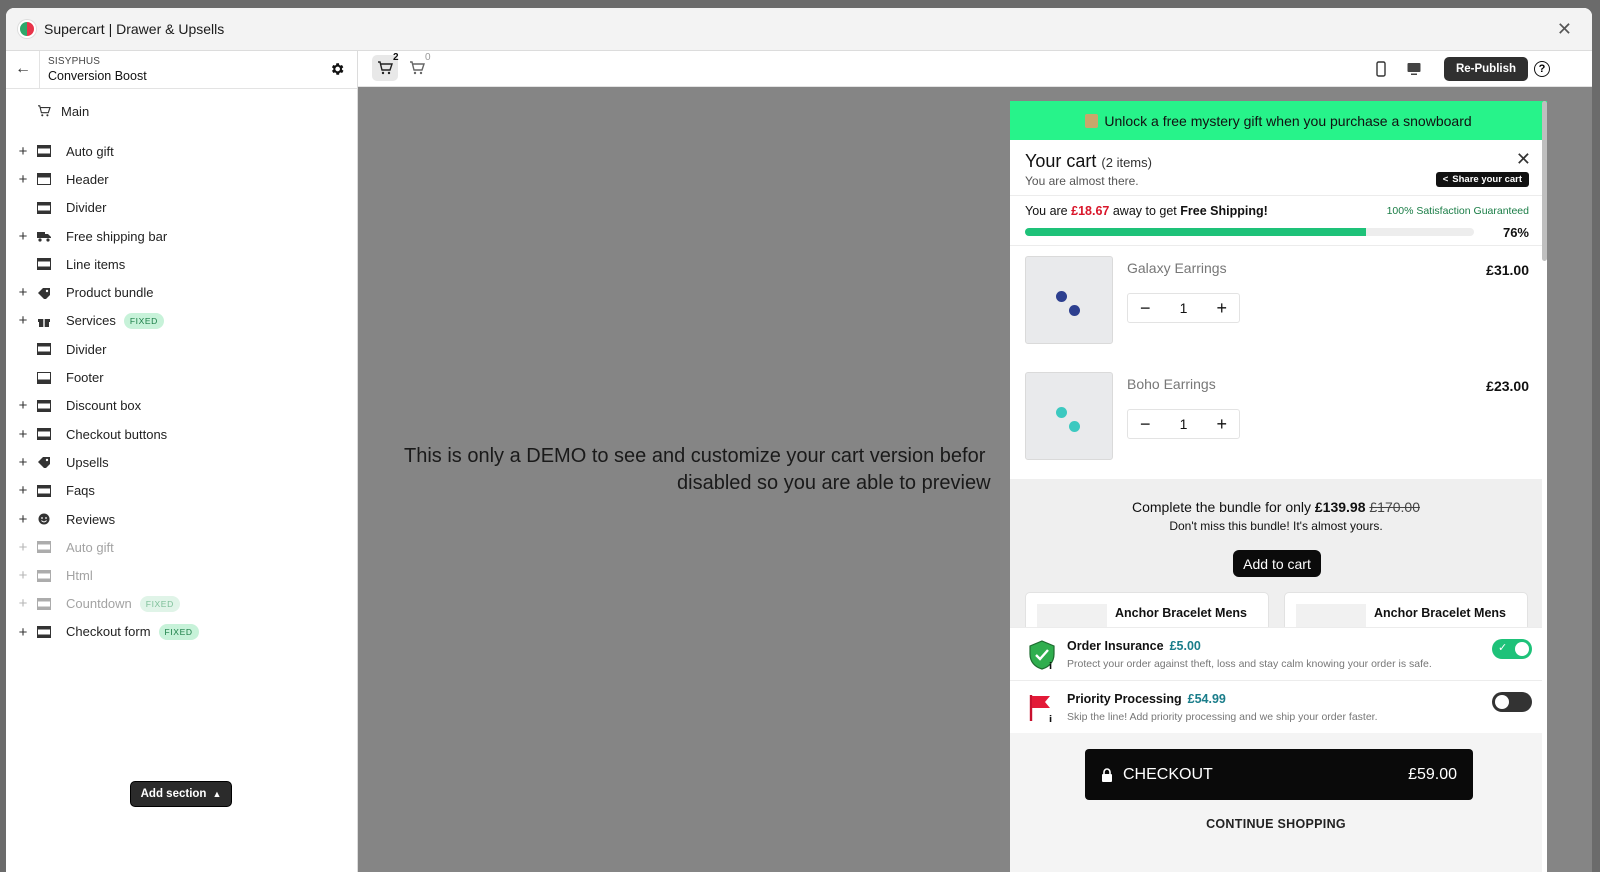  Describe the element at coordinates (132, 632) in the screenshot. I see `sidebar-item-label: Checkout form FIXED` at that location.